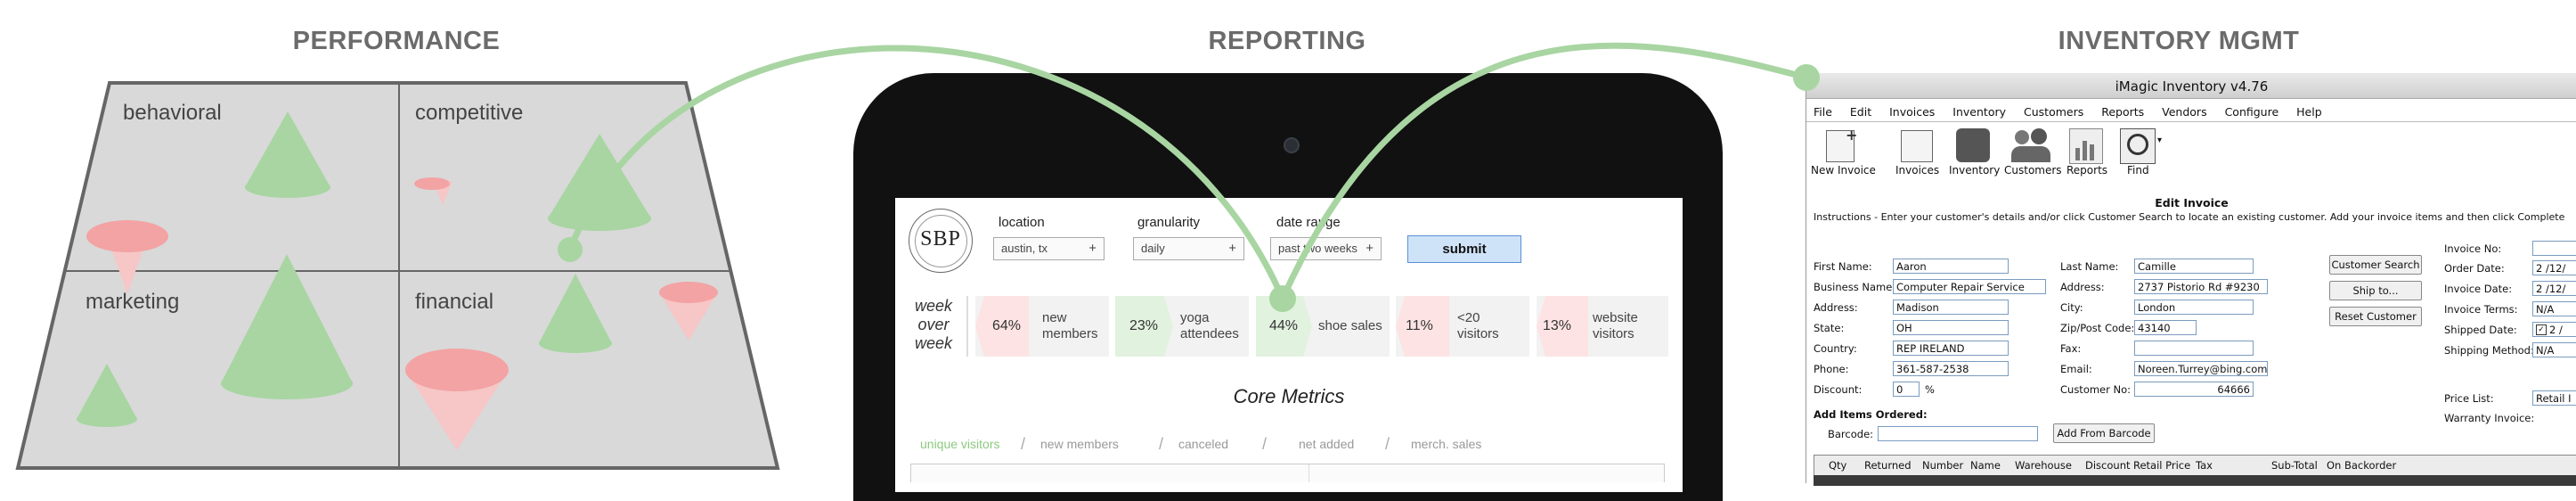 The image size is (2576, 501). What do you see at coordinates (2194, 308) in the screenshot?
I see `city-field: London` at bounding box center [2194, 308].